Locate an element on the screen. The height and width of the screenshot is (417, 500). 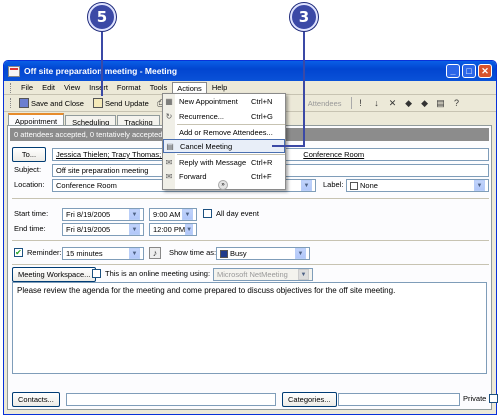
end-time-field: 12:00 PM ▼ is located at coordinates (173, 229).